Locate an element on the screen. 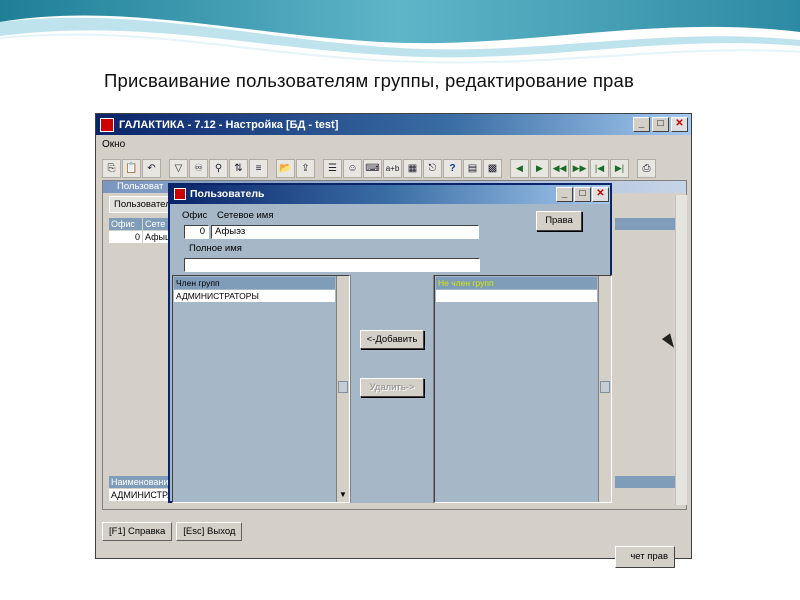  users-tab: Пользовател is located at coordinates (142, 204).